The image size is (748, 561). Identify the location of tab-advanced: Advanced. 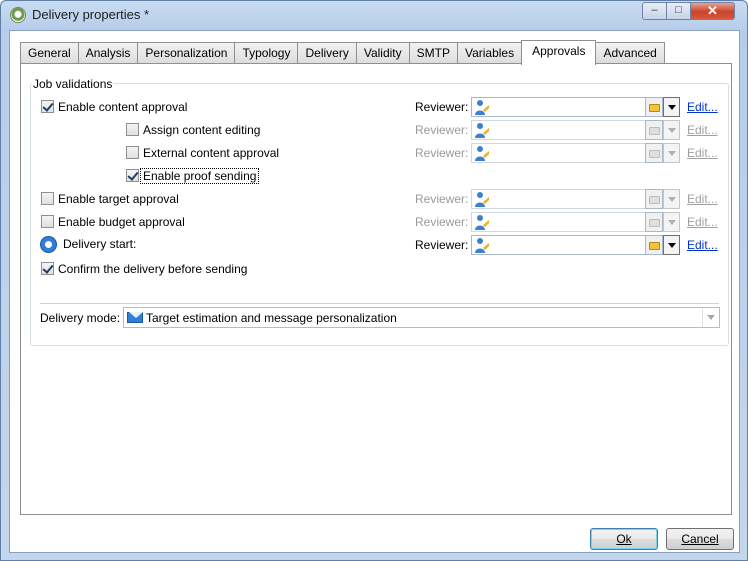
(630, 53).